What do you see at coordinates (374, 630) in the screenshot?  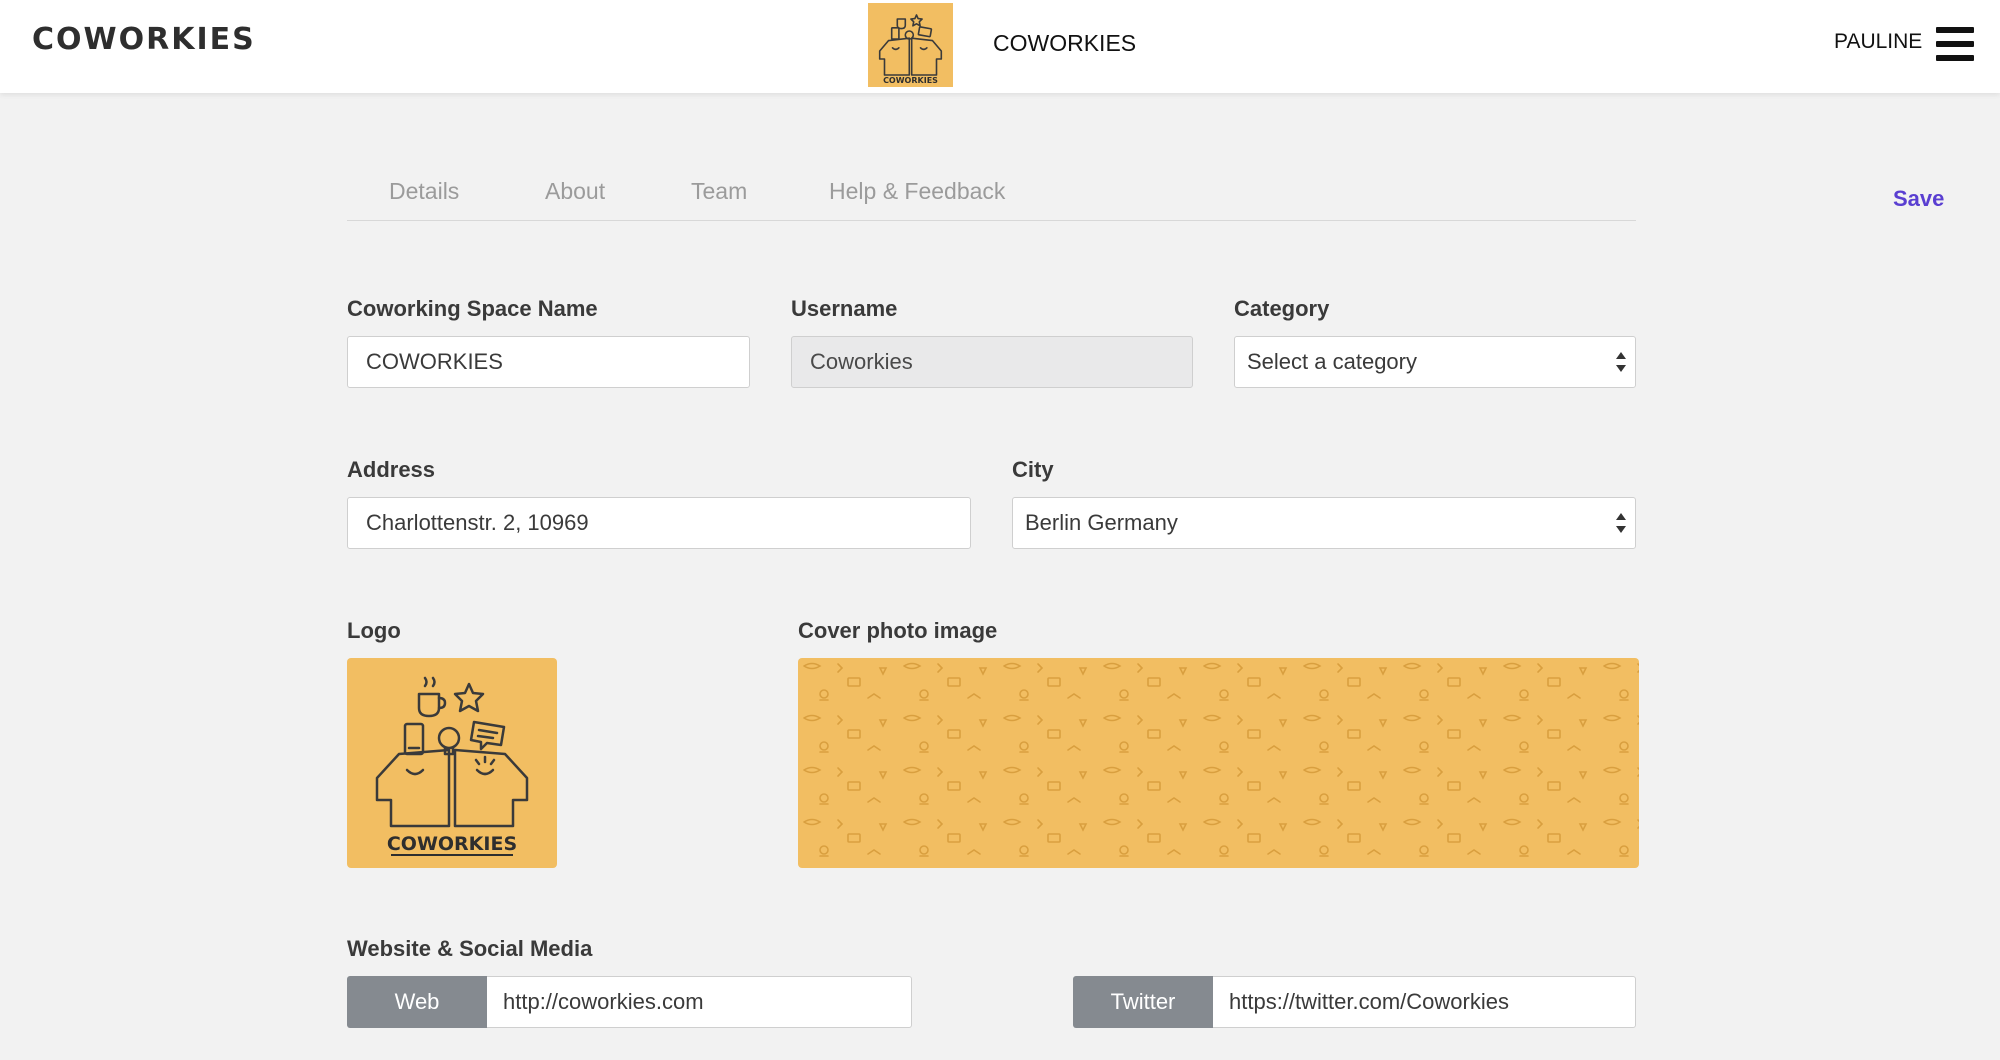 I see `logo-label: Logo` at bounding box center [374, 630].